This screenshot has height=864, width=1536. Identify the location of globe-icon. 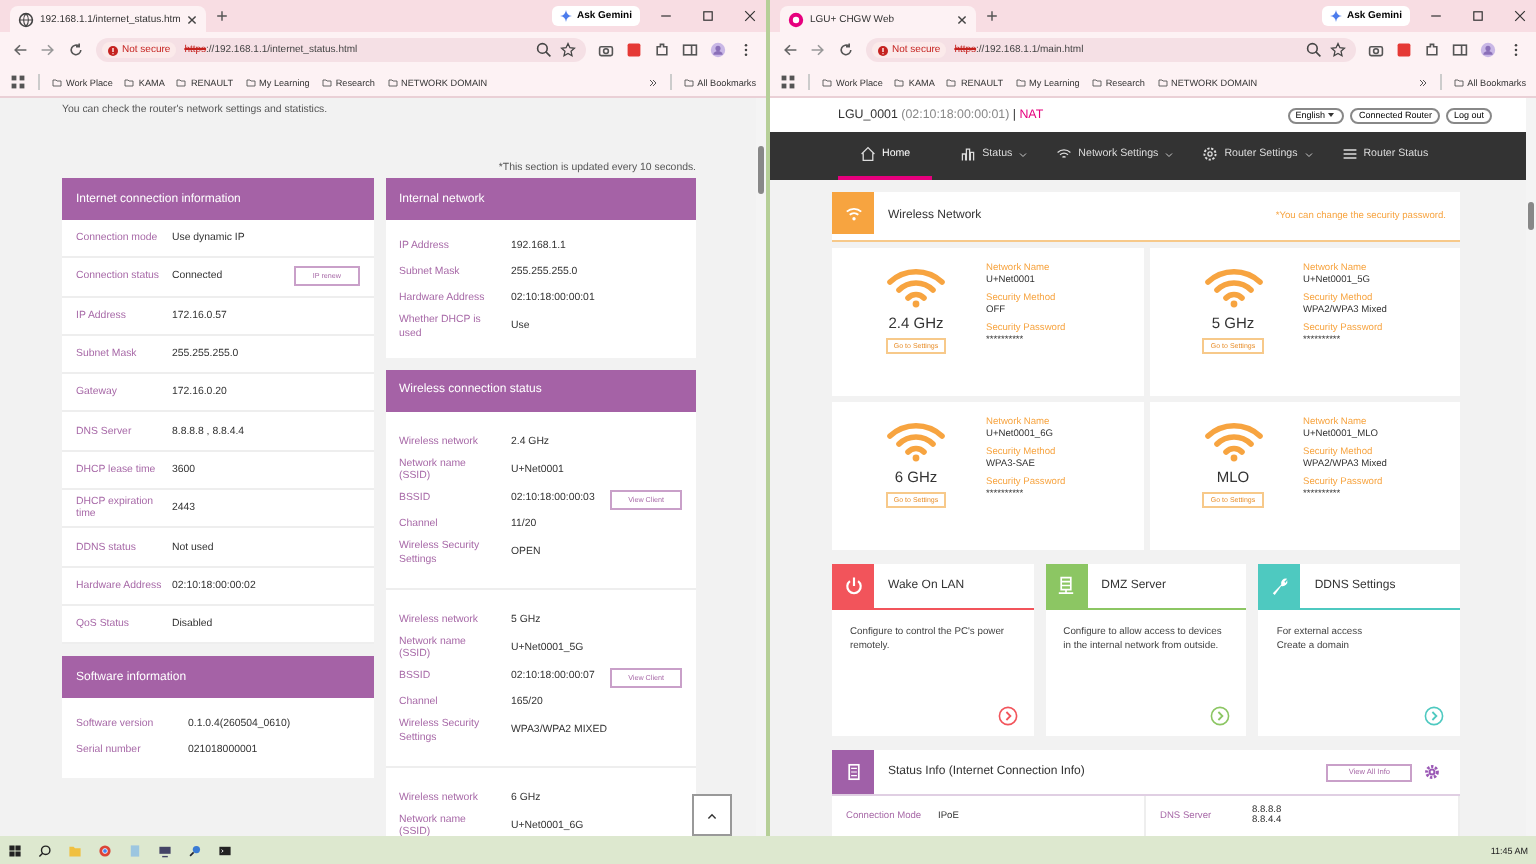
(26, 19).